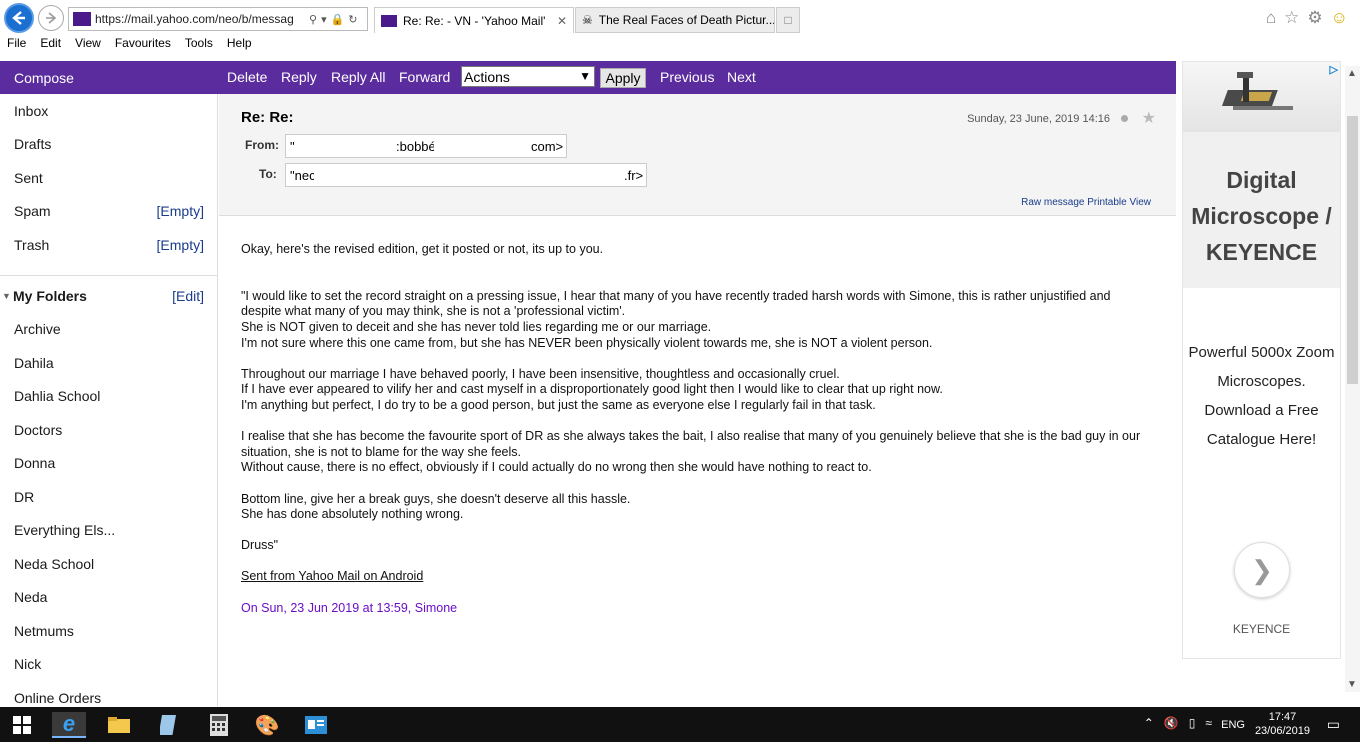 This screenshot has height=742, width=1360. Describe the element at coordinates (1271, 18) in the screenshot. I see `home-icon: ⌂` at that location.